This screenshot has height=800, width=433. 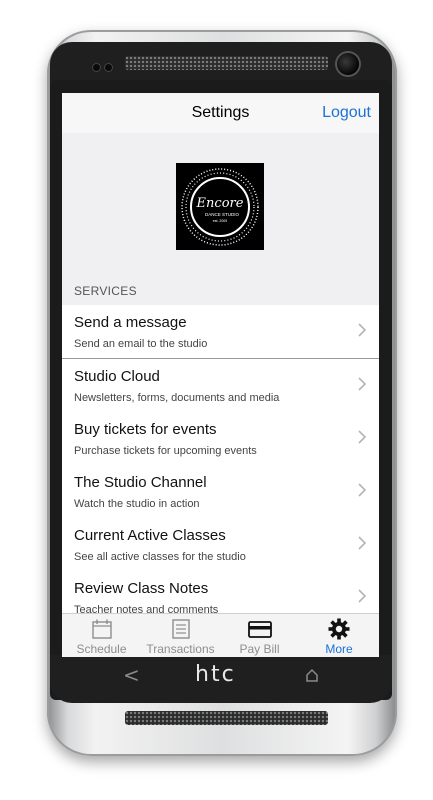 What do you see at coordinates (339, 629) in the screenshot?
I see `gear-icon` at bounding box center [339, 629].